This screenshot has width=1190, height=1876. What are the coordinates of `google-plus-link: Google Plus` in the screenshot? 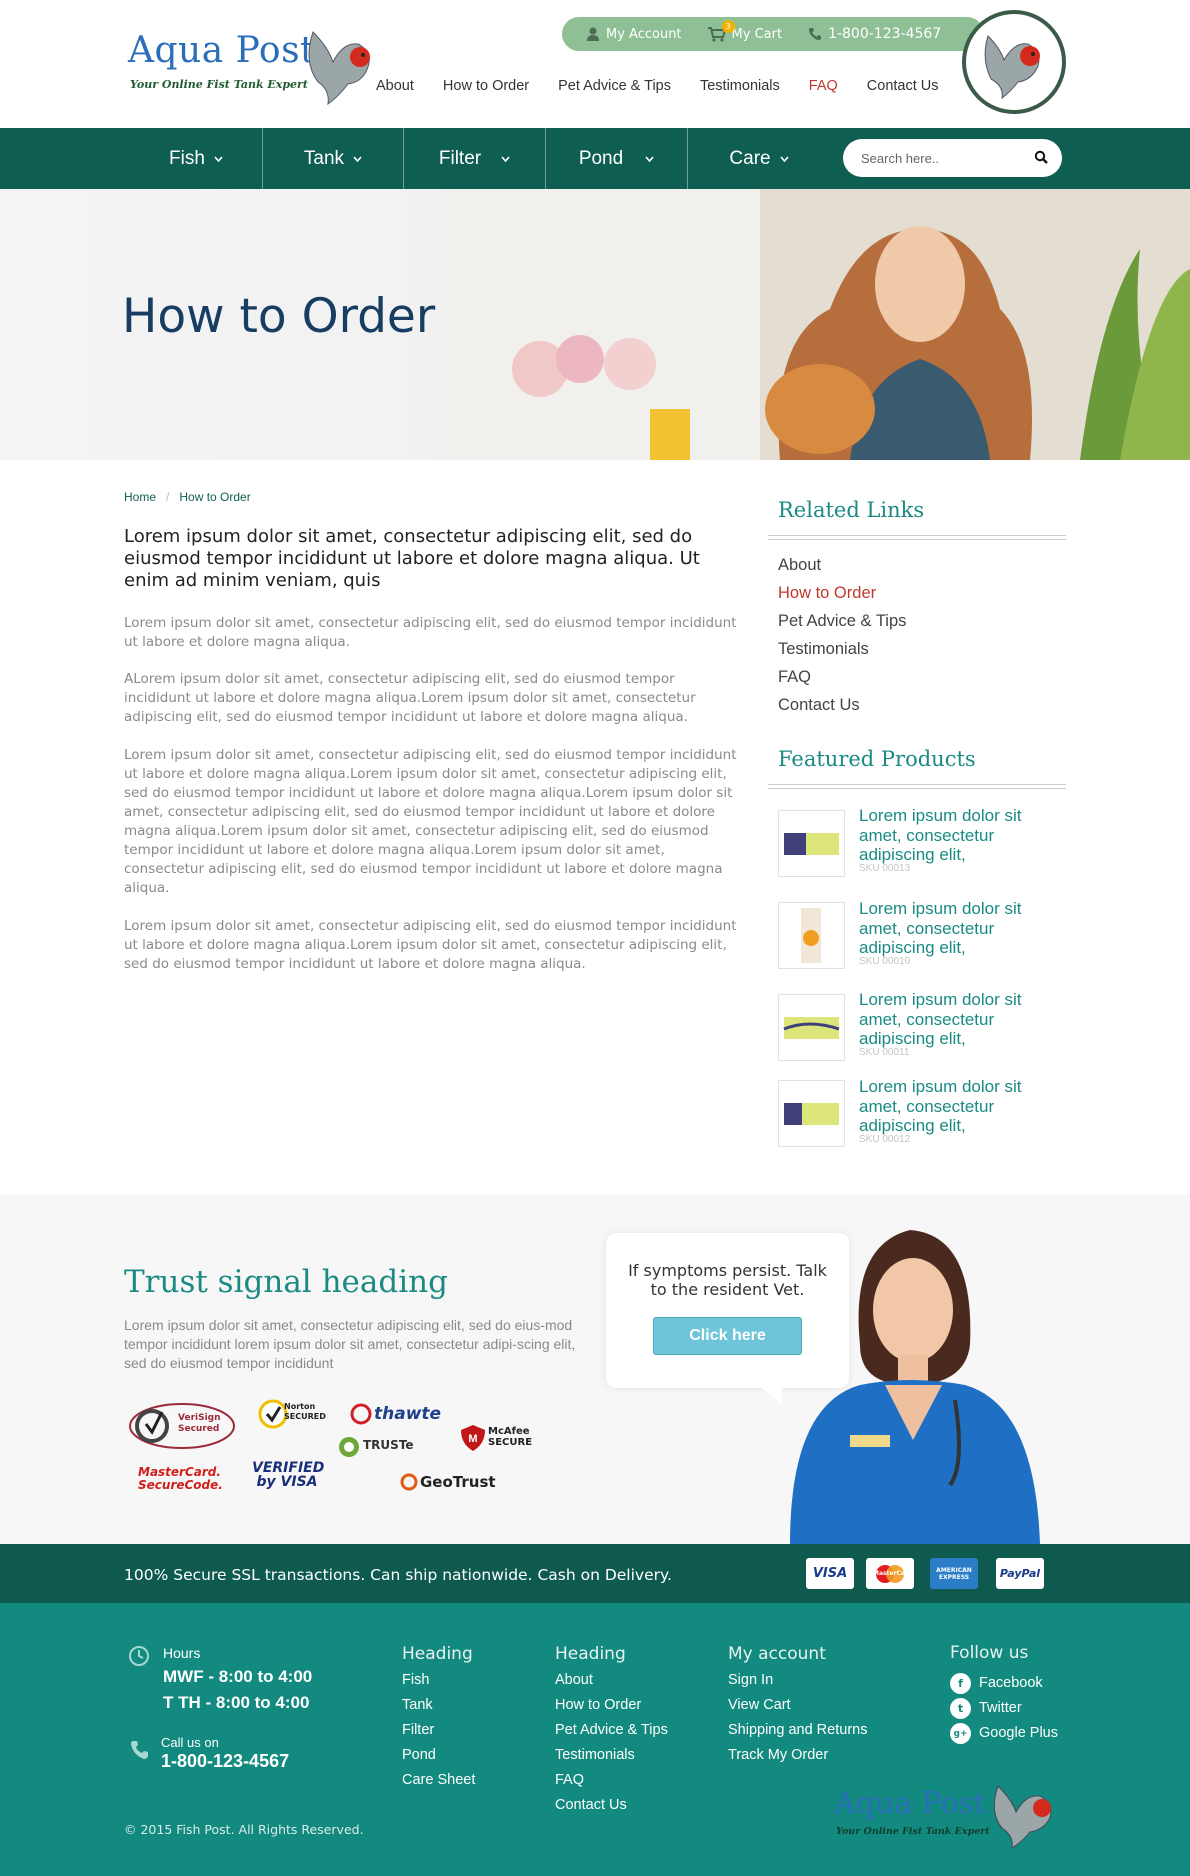 It's located at (1018, 1733).